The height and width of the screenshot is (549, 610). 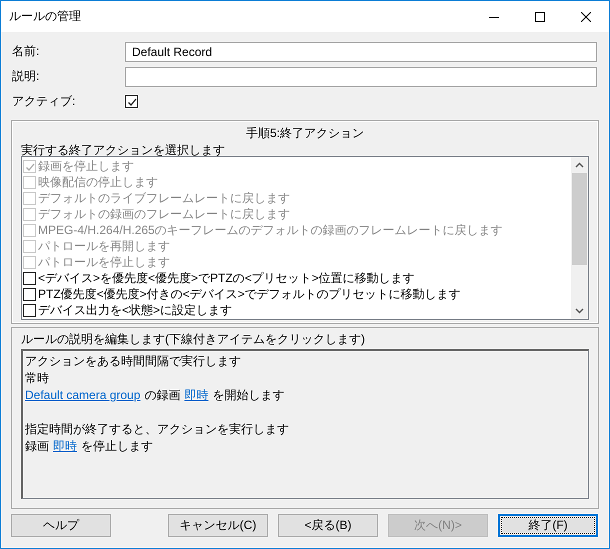 I want to click on active-checkbox, so click(x=131, y=101).